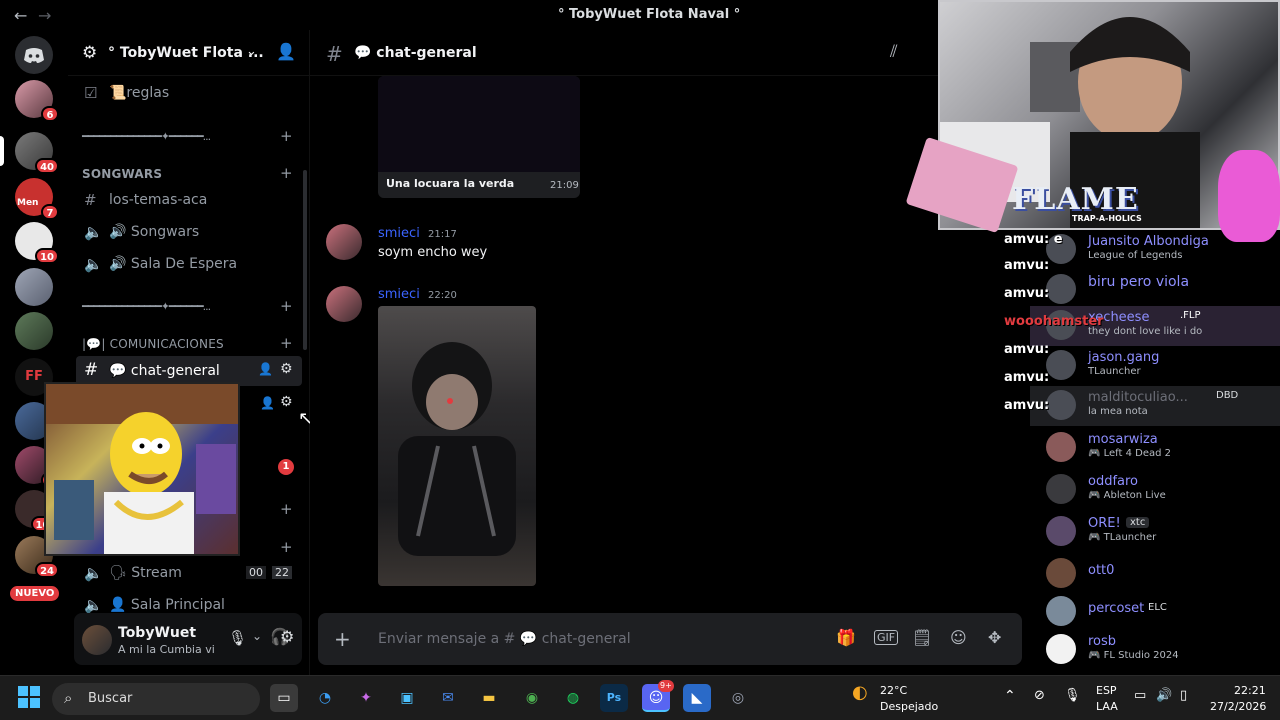 This screenshot has height=720, width=1280. Describe the element at coordinates (1155, 250) in the screenshot. I see `member-item: Juansito Albondiga League of Legends` at that location.